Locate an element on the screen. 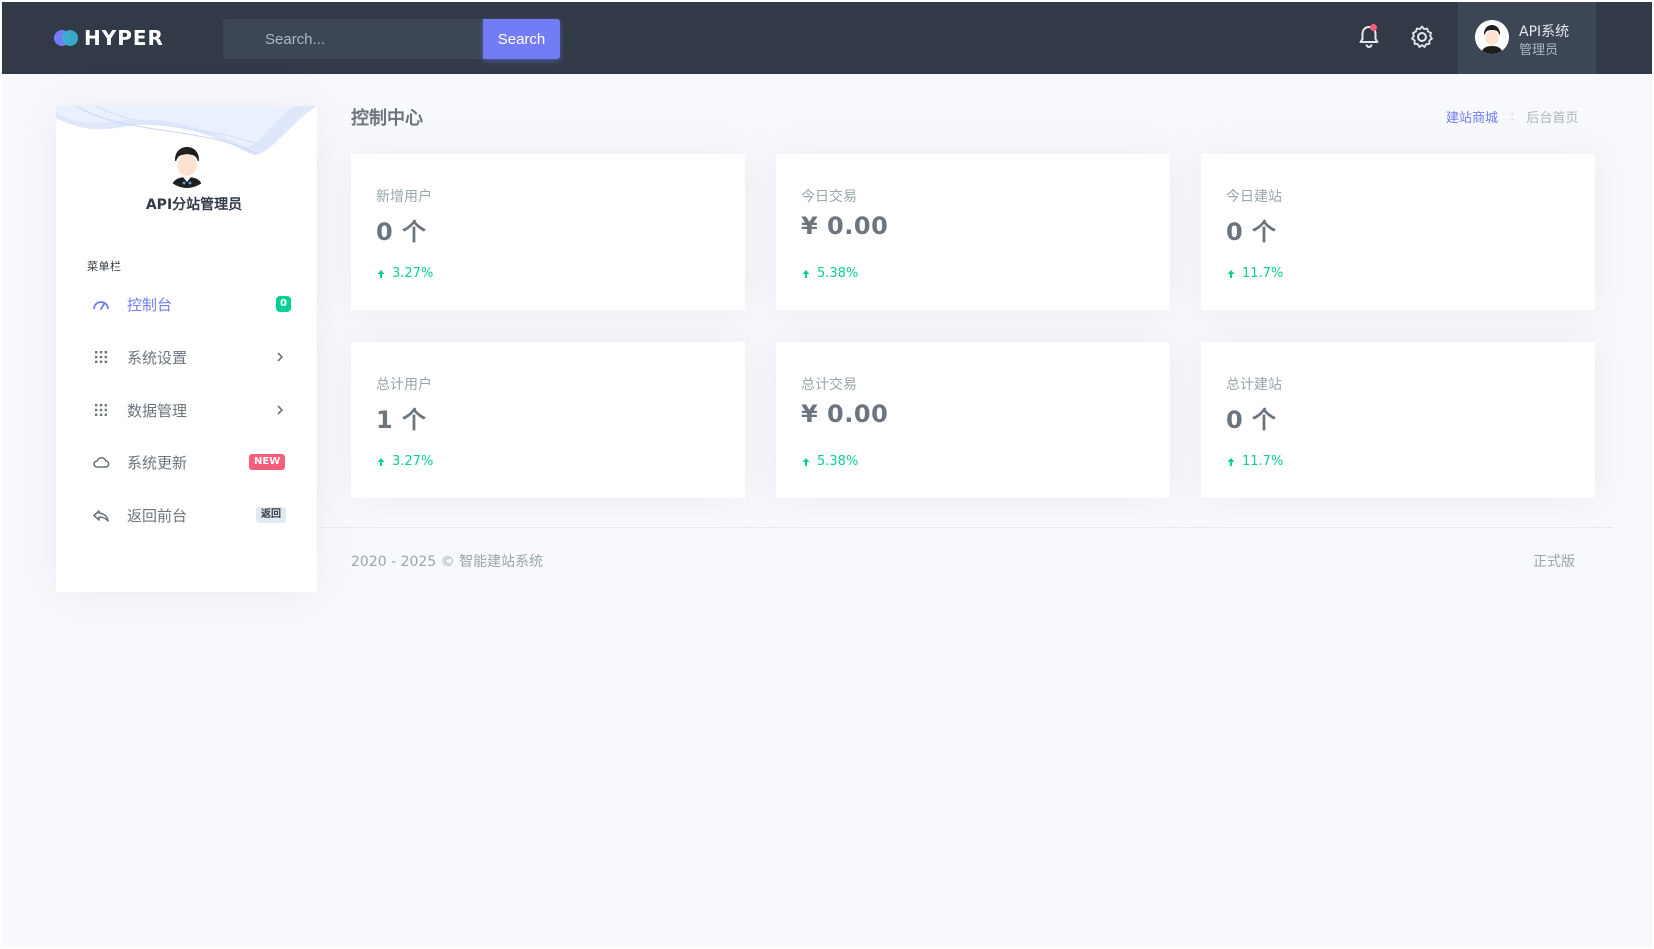 This screenshot has width=1654, height=949. card-label: 今日建站 is located at coordinates (1254, 197).